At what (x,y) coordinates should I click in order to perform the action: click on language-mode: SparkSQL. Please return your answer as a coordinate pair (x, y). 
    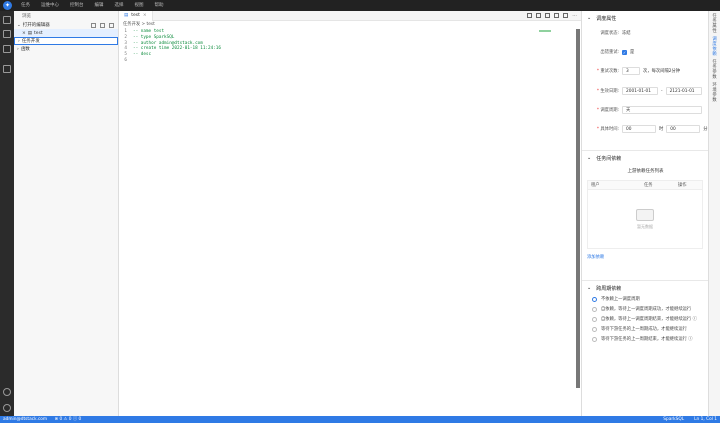
    Looking at the image, I should click on (673, 419).